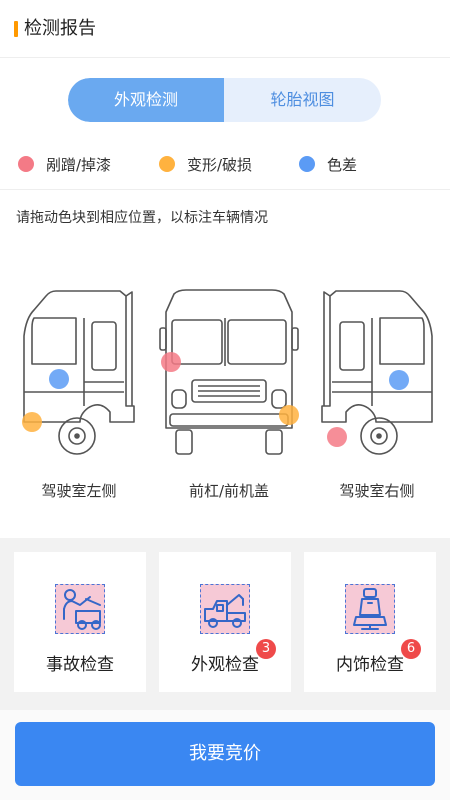 Image resolution: width=450 pixels, height=800 pixels. I want to click on view-label-right: 驾驶室右侧, so click(377, 491).